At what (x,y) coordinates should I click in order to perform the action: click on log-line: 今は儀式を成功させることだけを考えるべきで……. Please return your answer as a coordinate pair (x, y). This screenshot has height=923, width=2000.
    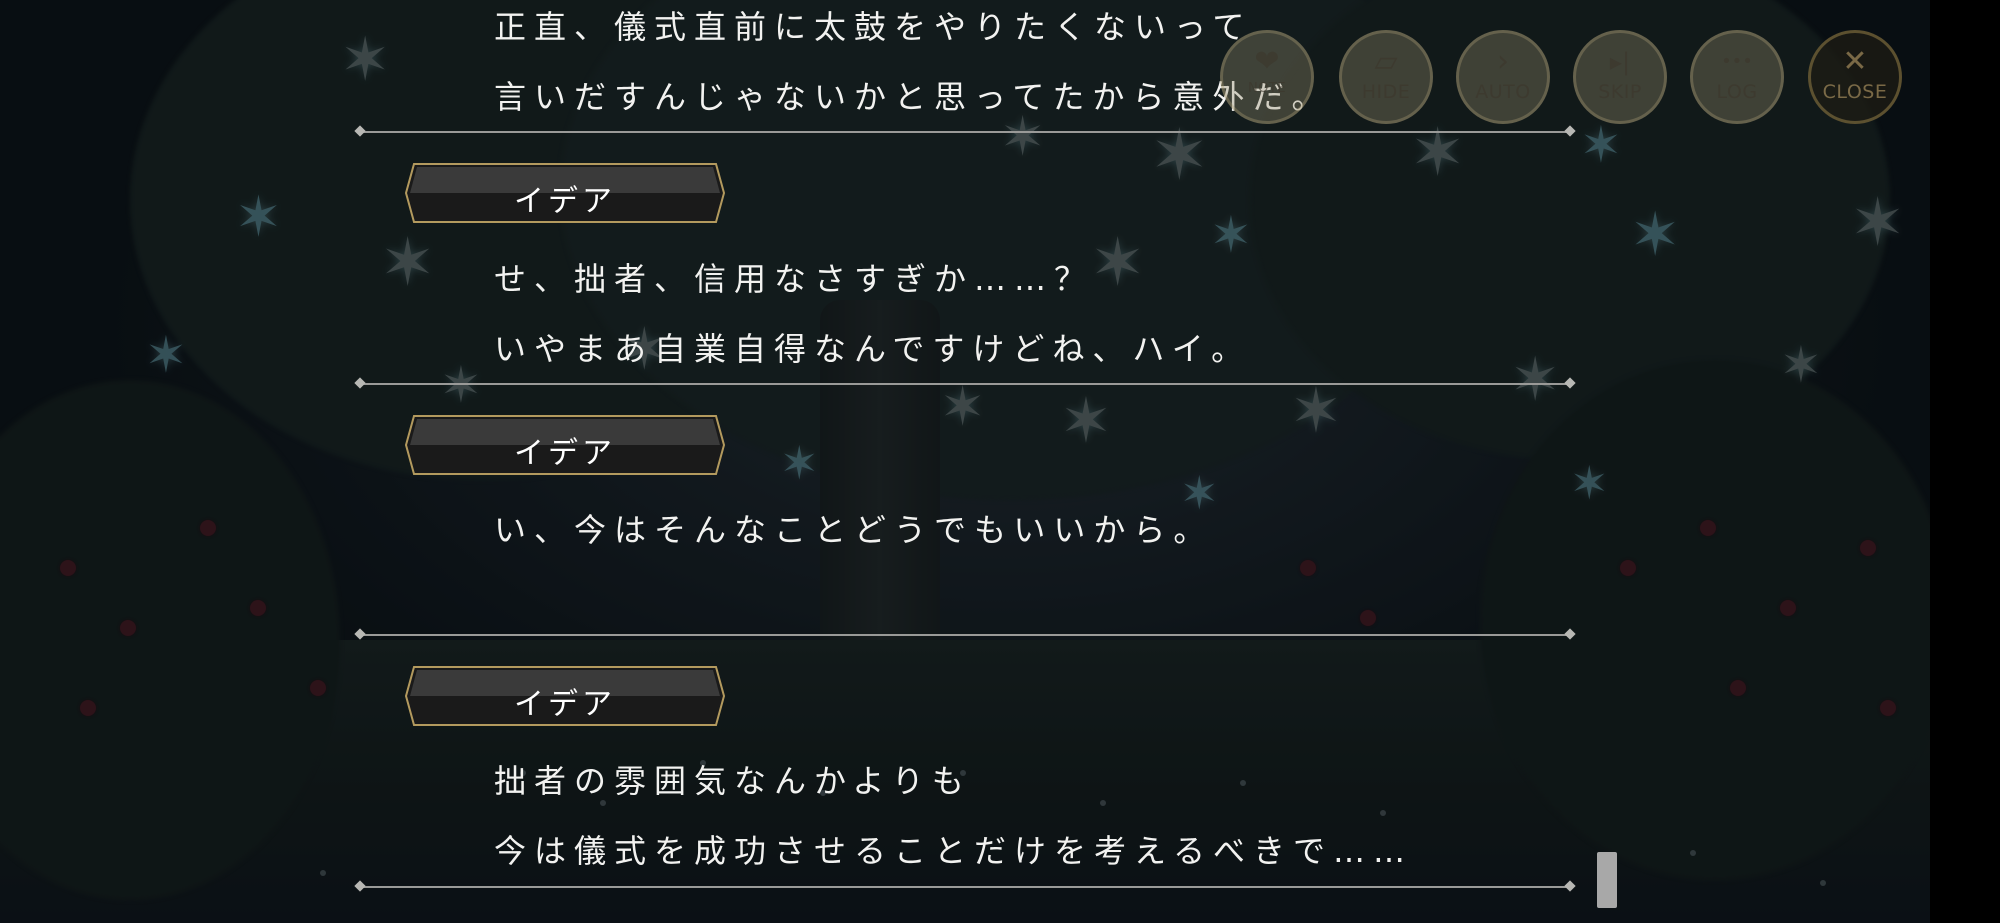
    Looking at the image, I should click on (954, 851).